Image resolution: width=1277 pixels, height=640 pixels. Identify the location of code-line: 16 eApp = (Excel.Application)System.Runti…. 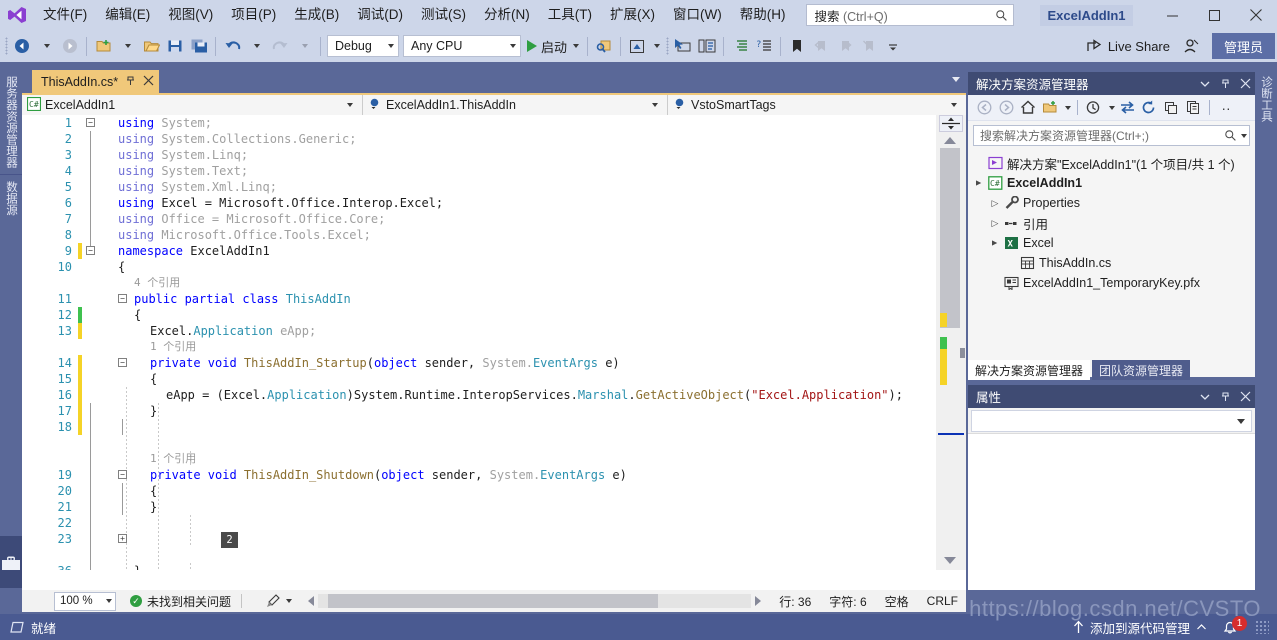
(479, 395).